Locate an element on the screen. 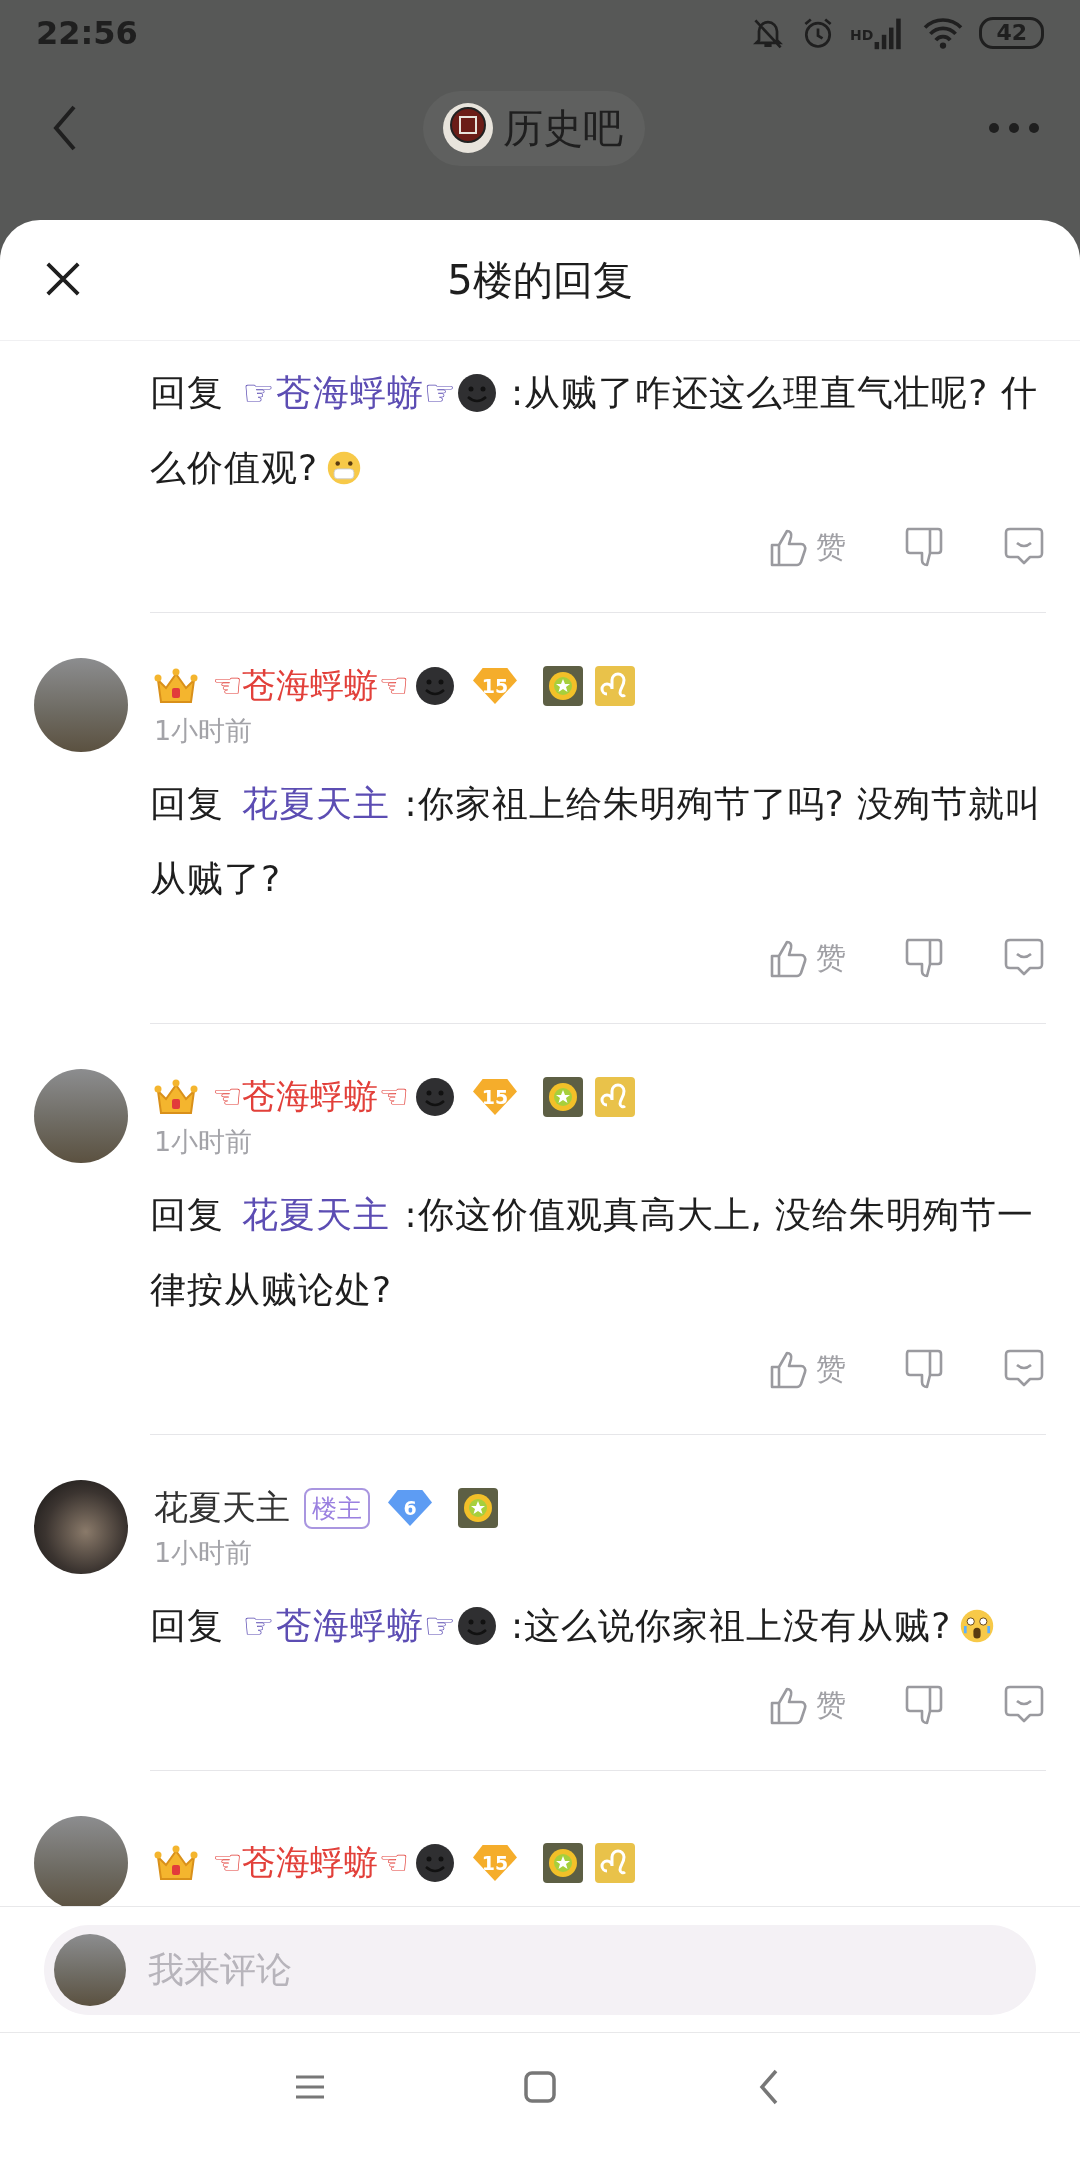 This screenshot has height=2160, width=1080. owner-tag: 楼主 is located at coordinates (337, 1508).